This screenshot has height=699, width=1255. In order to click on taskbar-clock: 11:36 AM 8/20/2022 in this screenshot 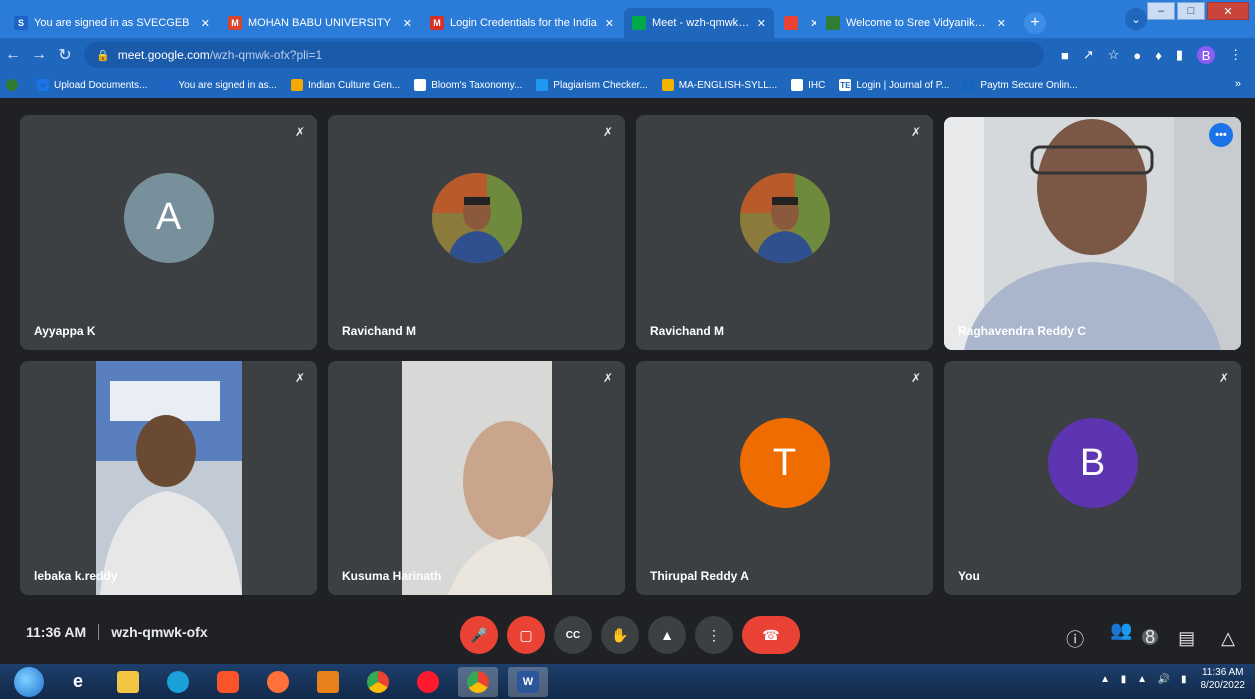, I will do `click(1223, 679)`.